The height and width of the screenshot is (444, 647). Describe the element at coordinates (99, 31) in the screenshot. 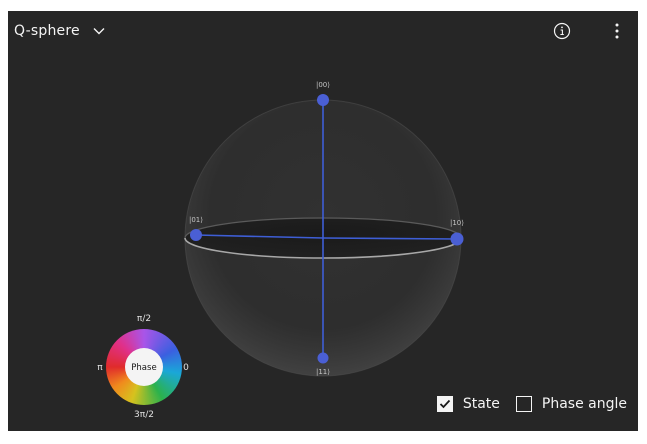

I see `chevron-down-icon` at that location.